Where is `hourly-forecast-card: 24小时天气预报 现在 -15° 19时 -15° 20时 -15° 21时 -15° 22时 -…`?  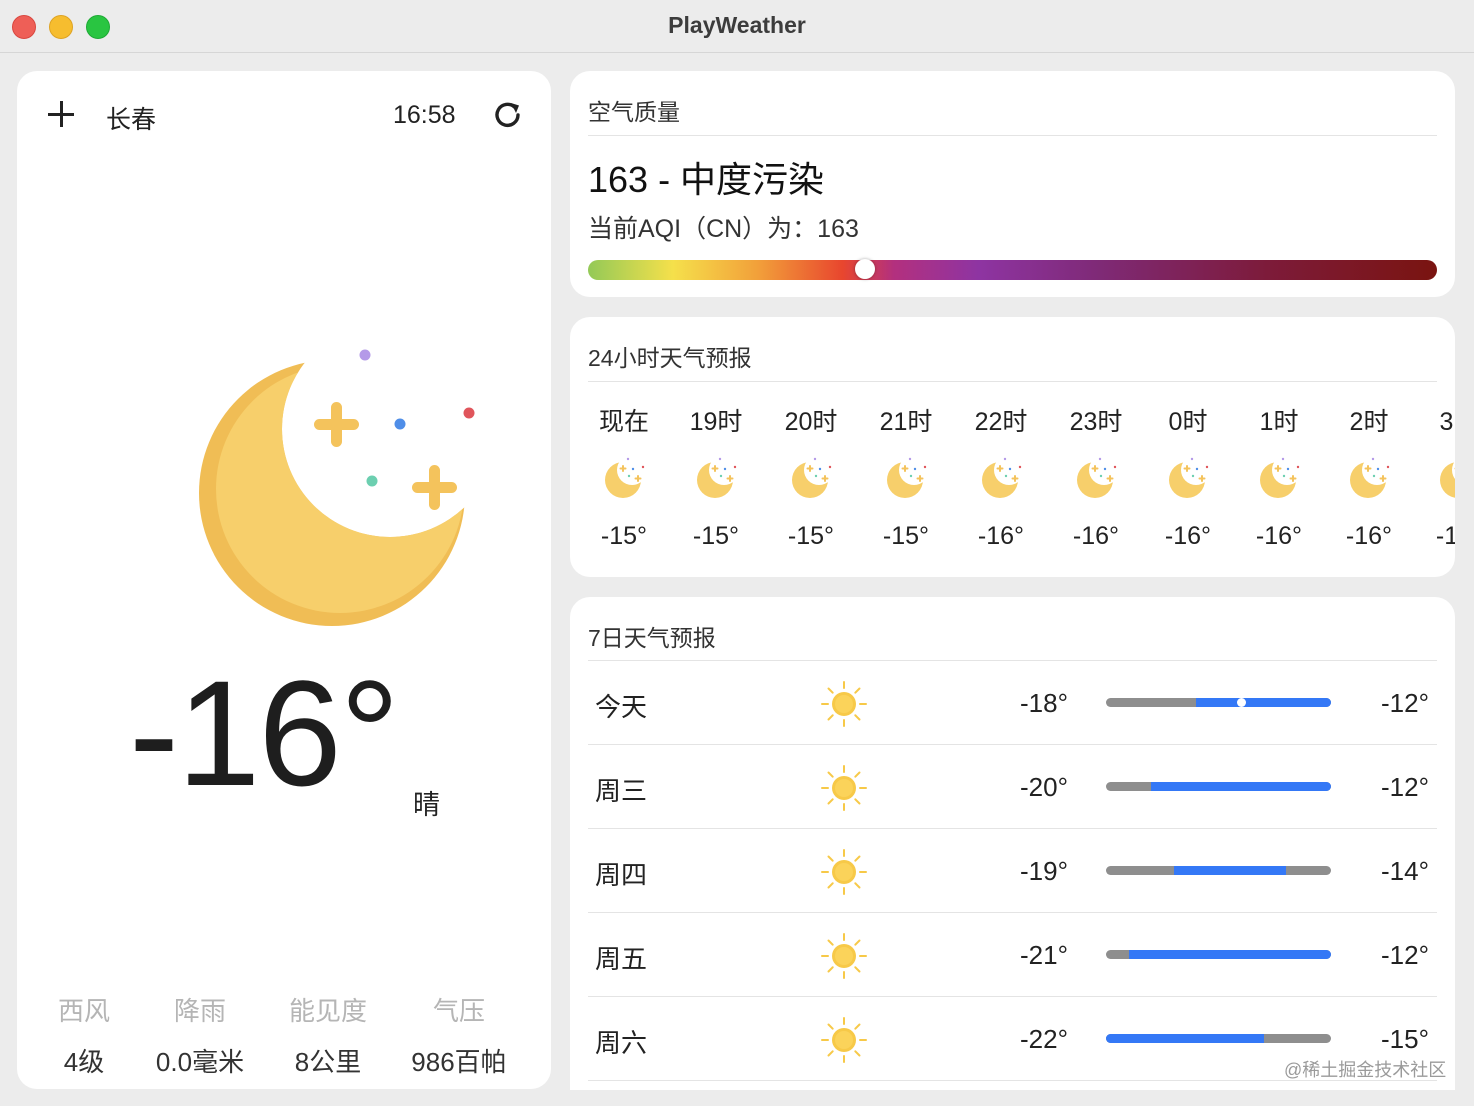 hourly-forecast-card: 24小时天气预报 现在 -15° 19时 -15° 20时 -15° 21时 -15° 22时 -… is located at coordinates (1012, 447).